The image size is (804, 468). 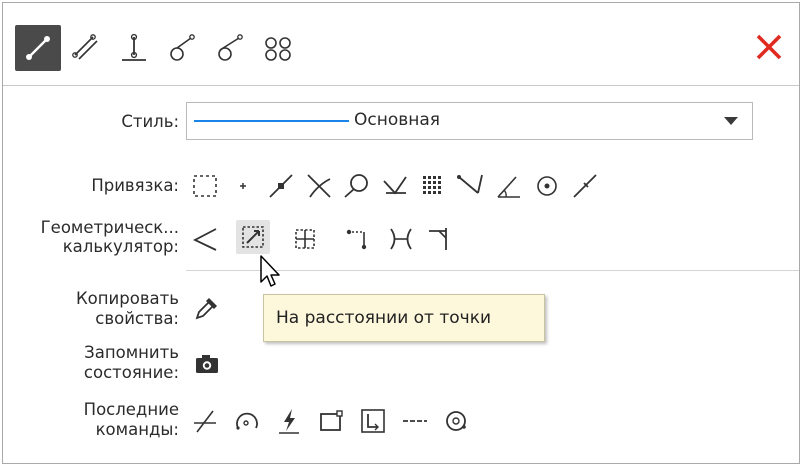 I want to click on style-label: Стиль:, so click(x=150, y=121).